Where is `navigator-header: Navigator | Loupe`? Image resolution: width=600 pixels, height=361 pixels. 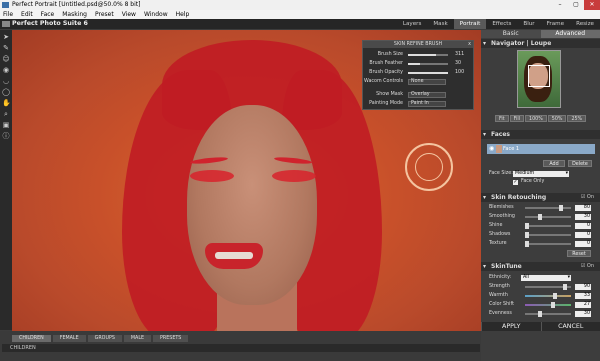 navigator-header: Navigator | Loupe is located at coordinates (540, 43).